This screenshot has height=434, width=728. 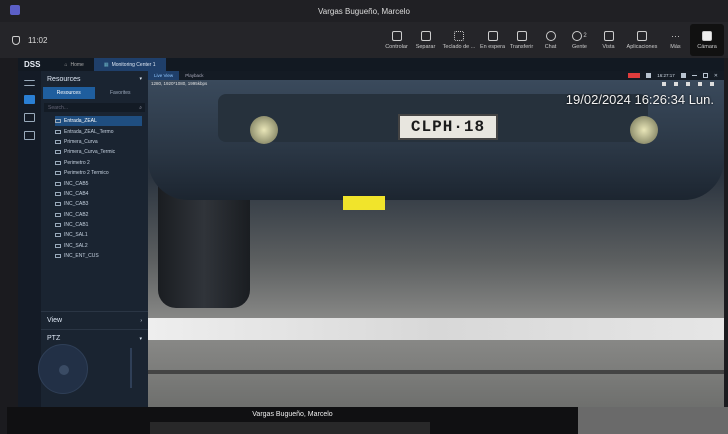 I want to click on teams-title-bar: Vargas Bugueño, Marcelo, so click(x=364, y=11).